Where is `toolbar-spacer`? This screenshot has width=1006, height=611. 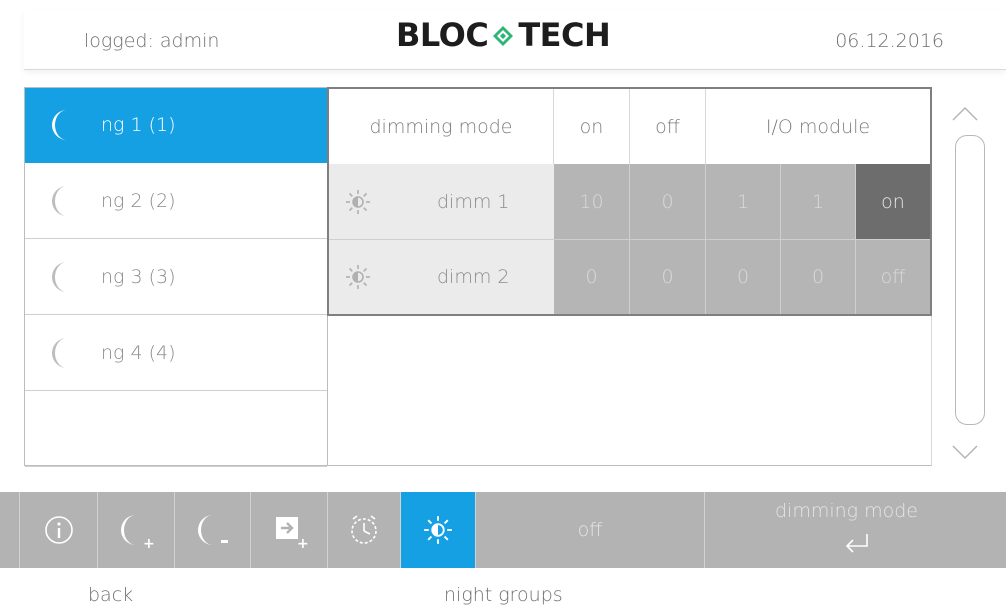
toolbar-spacer is located at coordinates (10, 530).